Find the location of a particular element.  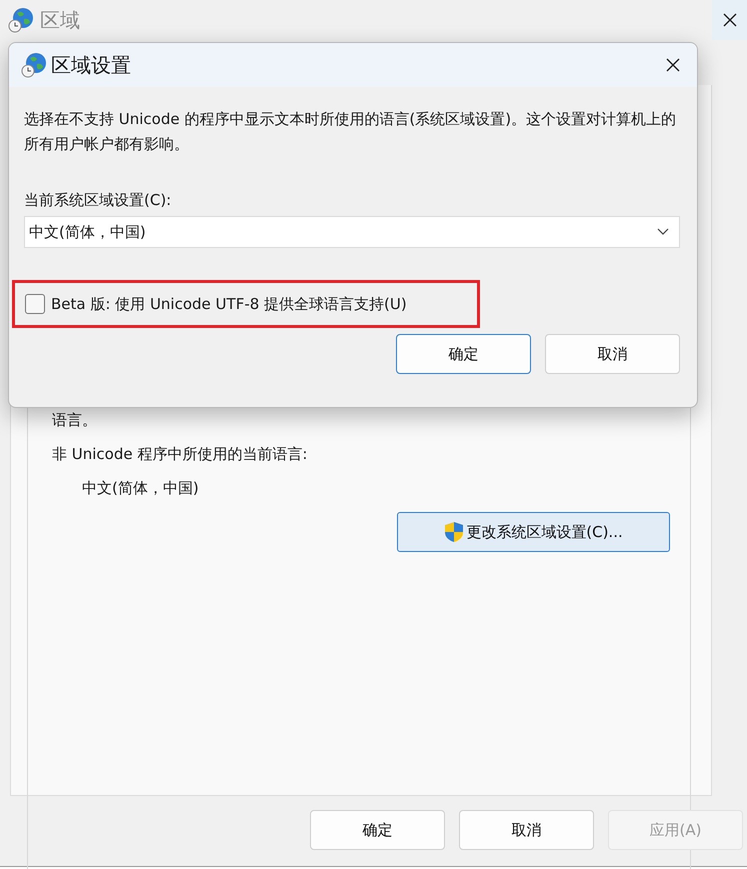

locale-dropdown: 中文(简体，中国) is located at coordinates (352, 232).